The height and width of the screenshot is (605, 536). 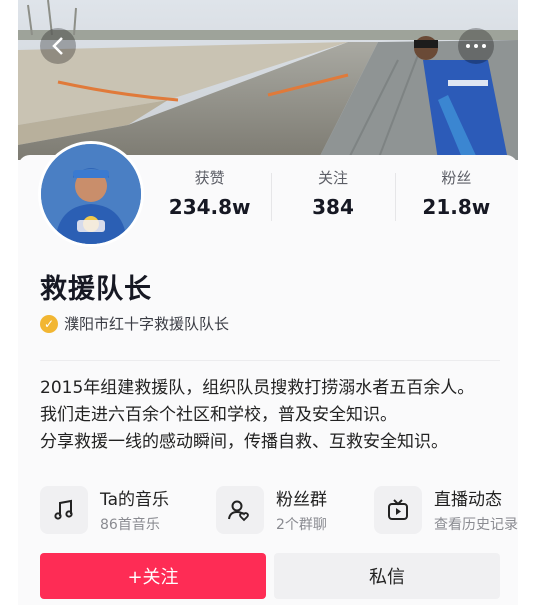 What do you see at coordinates (270, 360) in the screenshot?
I see `divider` at bounding box center [270, 360].